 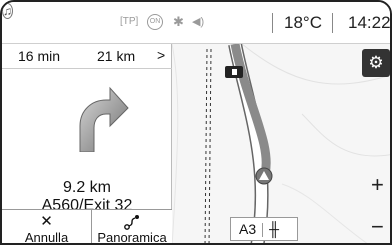 I want to click on tp-indicator-icon: [TP], so click(x=129, y=21).